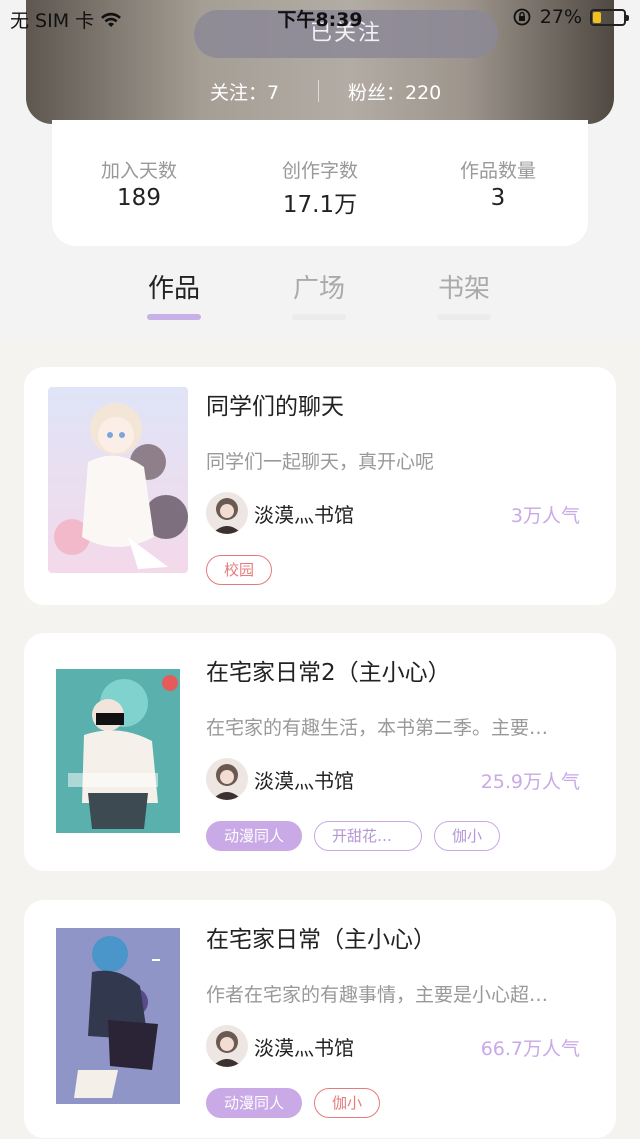 The image size is (640, 1139). What do you see at coordinates (275, 407) in the screenshot?
I see `book-title: 同学们的聊天` at bounding box center [275, 407].